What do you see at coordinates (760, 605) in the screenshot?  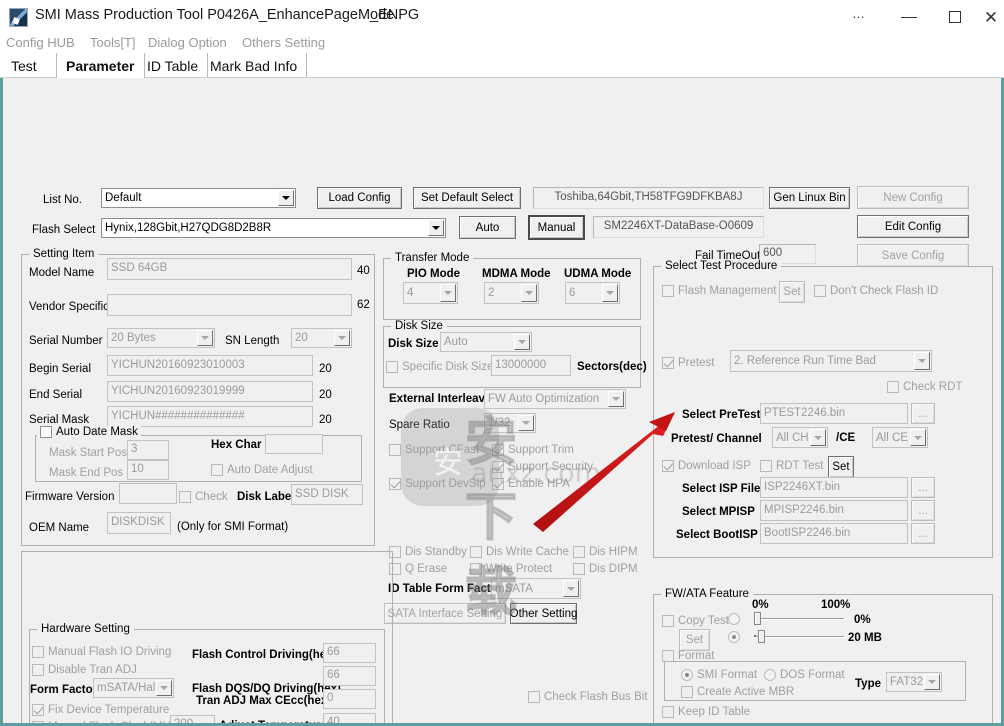 I see `slider-min-label: 0%` at bounding box center [760, 605].